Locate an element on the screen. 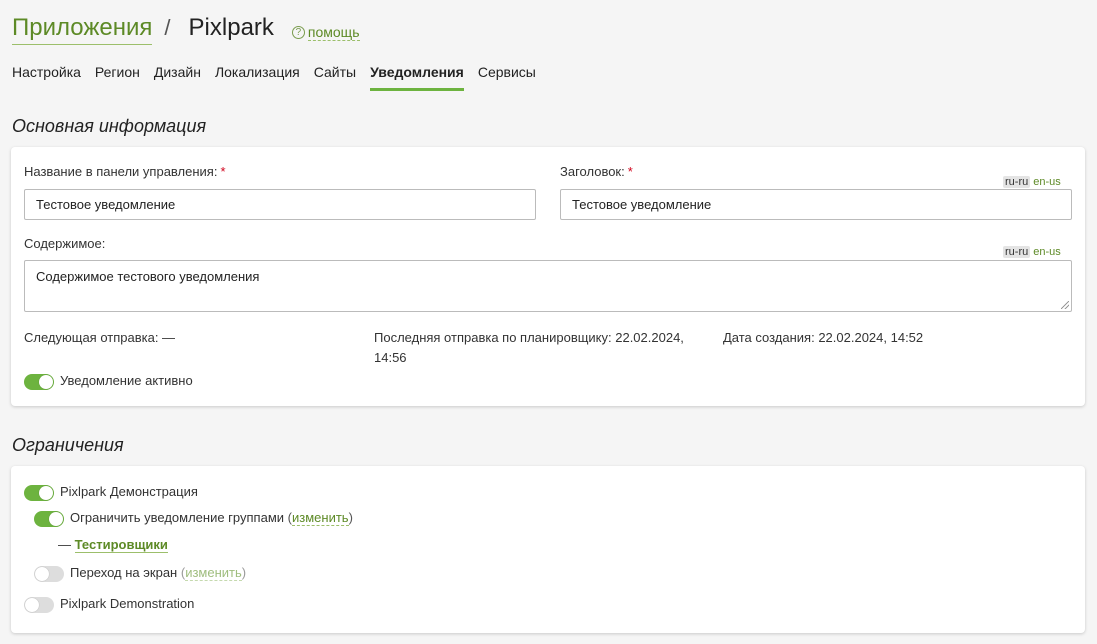 This screenshot has height=644, width=1097. help-link: ? помощь is located at coordinates (325, 32).